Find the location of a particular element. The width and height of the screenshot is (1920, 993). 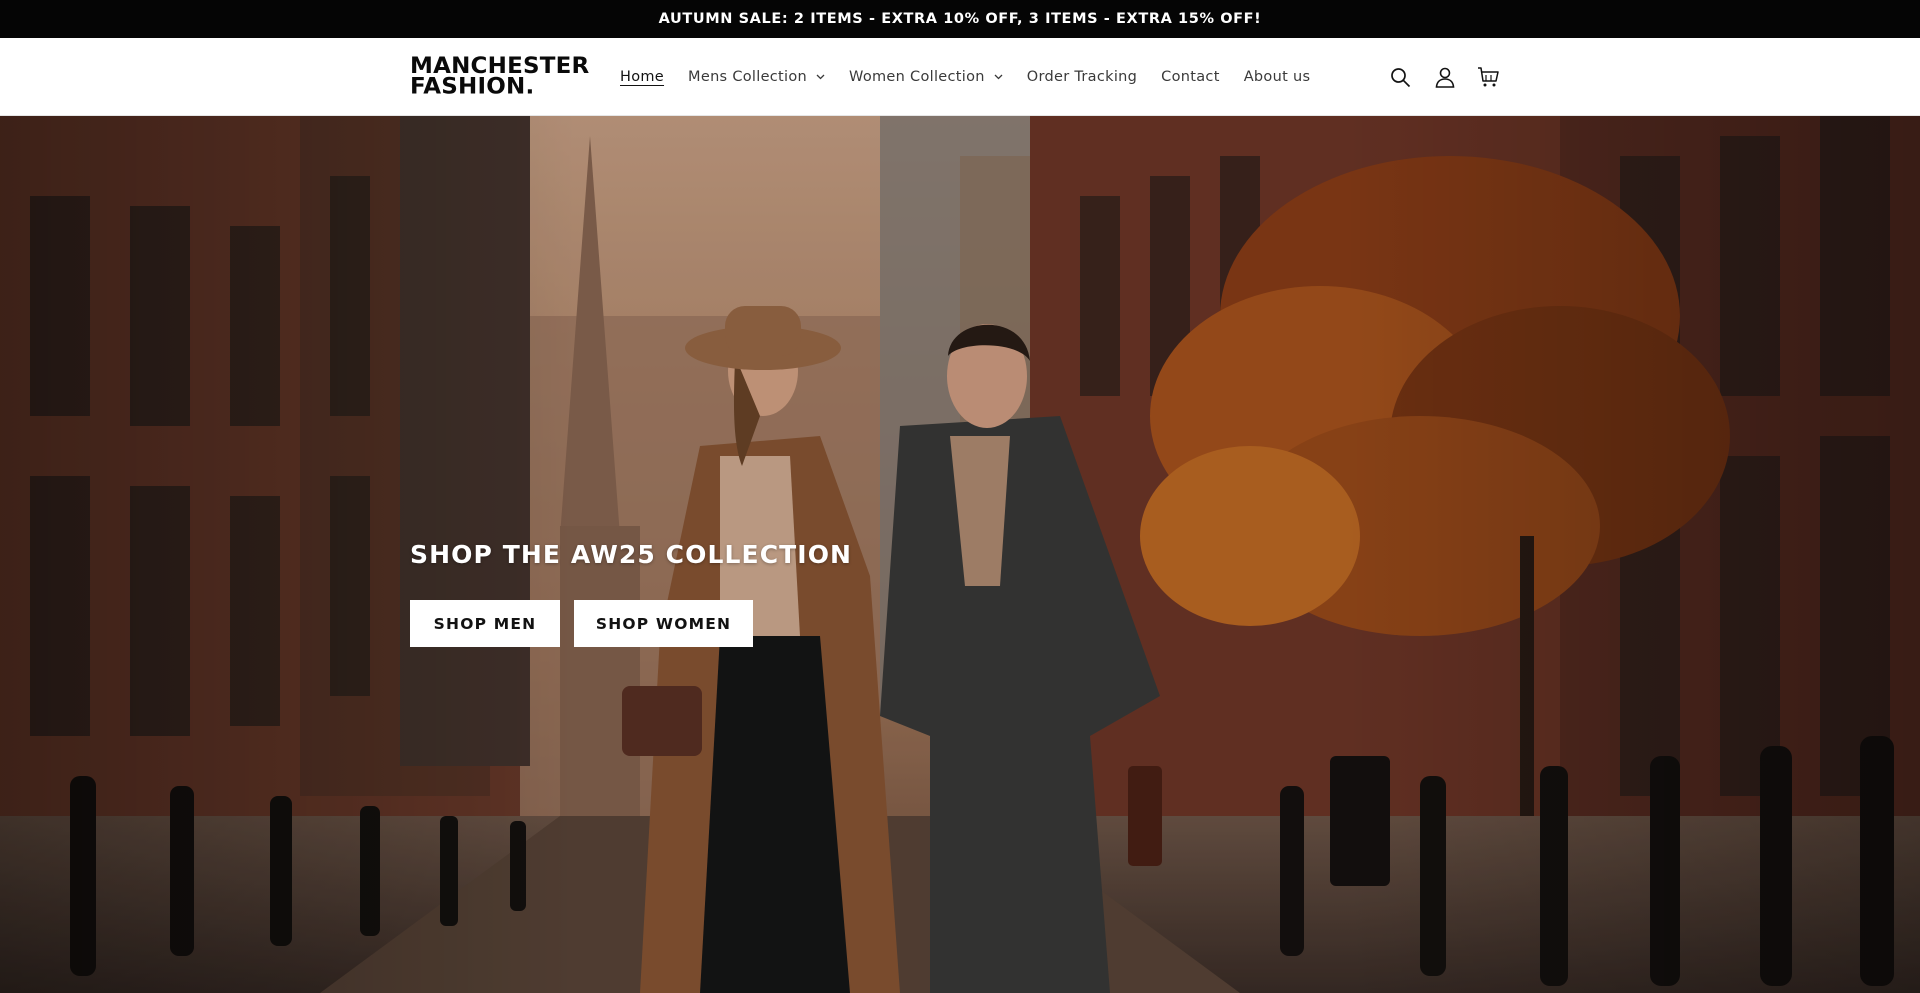

nav-home: Home is located at coordinates (642, 77).